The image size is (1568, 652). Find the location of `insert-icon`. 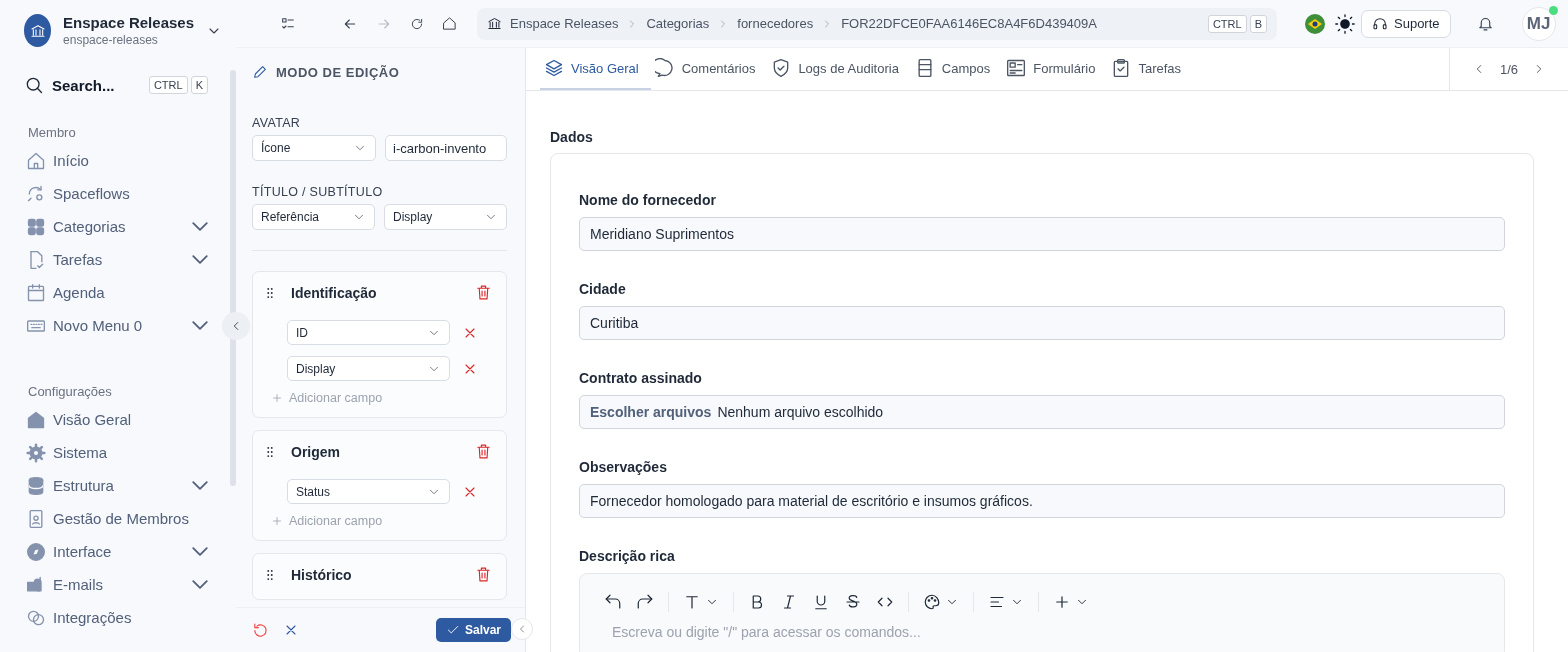

insert-icon is located at coordinates (1062, 602).